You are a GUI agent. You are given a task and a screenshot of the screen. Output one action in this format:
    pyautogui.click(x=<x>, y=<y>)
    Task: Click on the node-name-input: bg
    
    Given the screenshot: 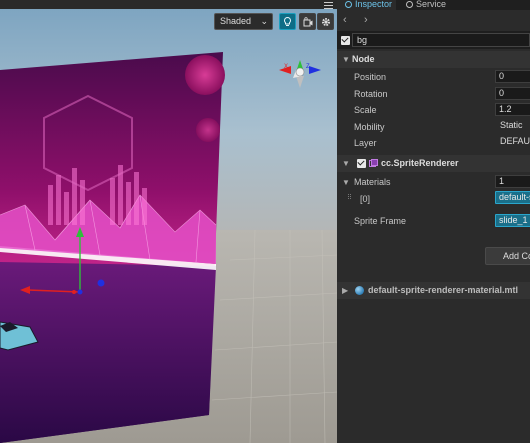 What is the action you would take?
    pyautogui.click(x=441, y=40)
    